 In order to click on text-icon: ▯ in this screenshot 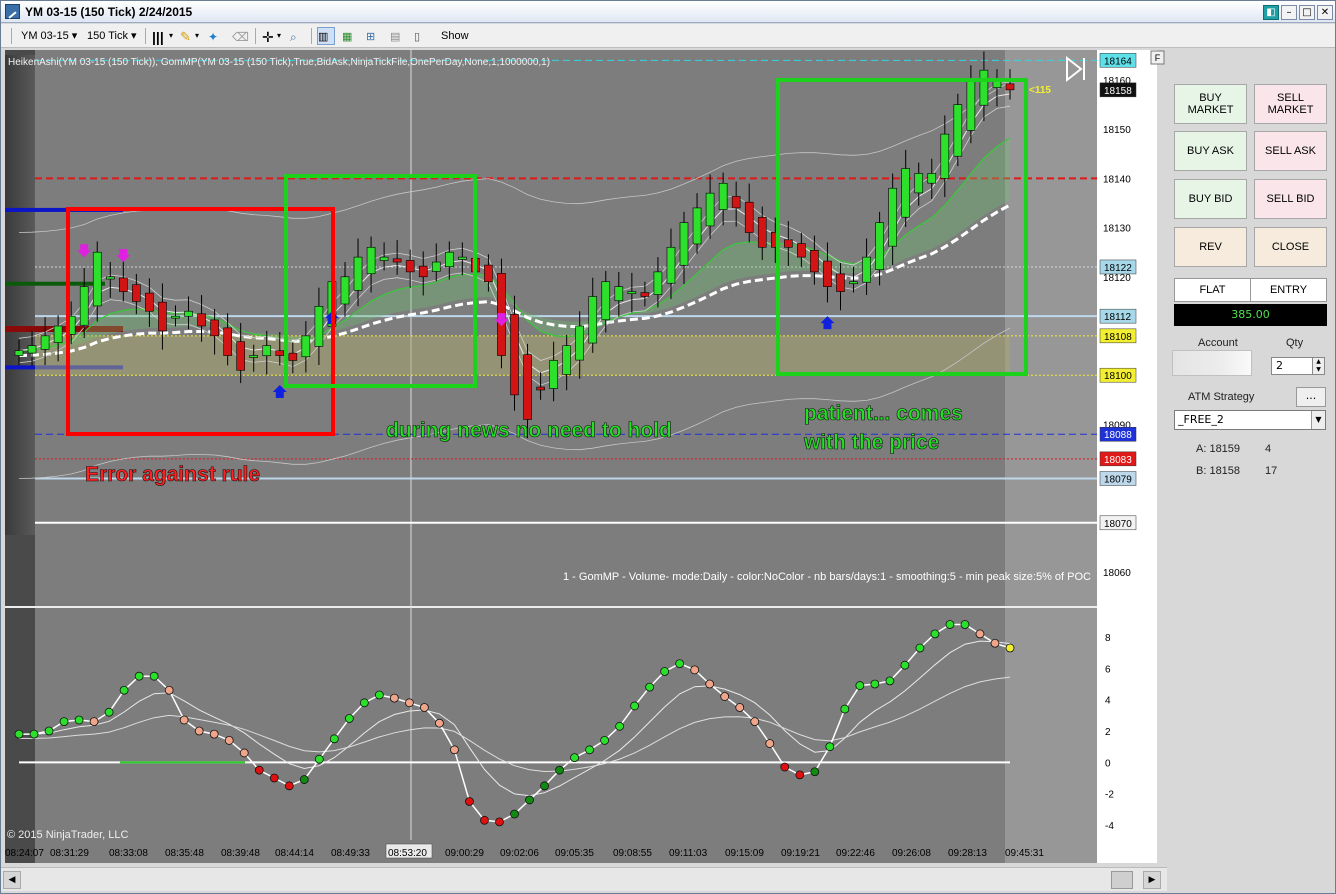, I will do `click(422, 36)`.